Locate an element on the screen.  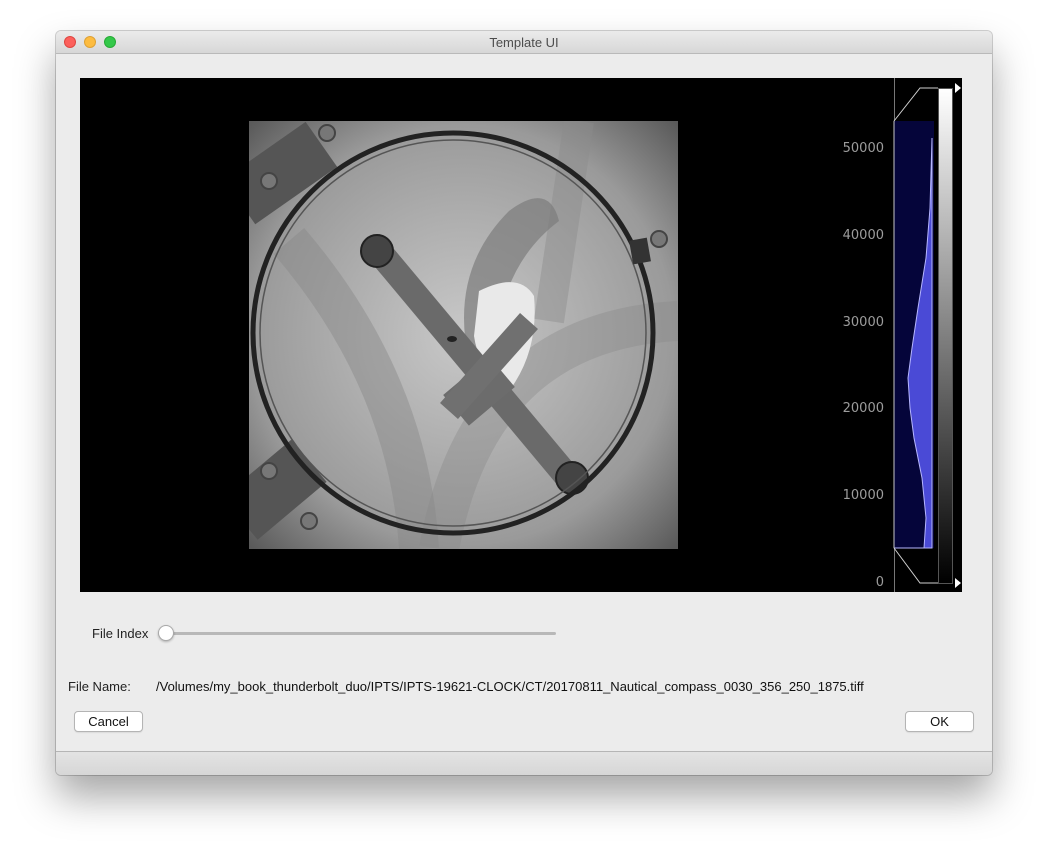
file-index-slider-handle is located at coordinates (166, 633).